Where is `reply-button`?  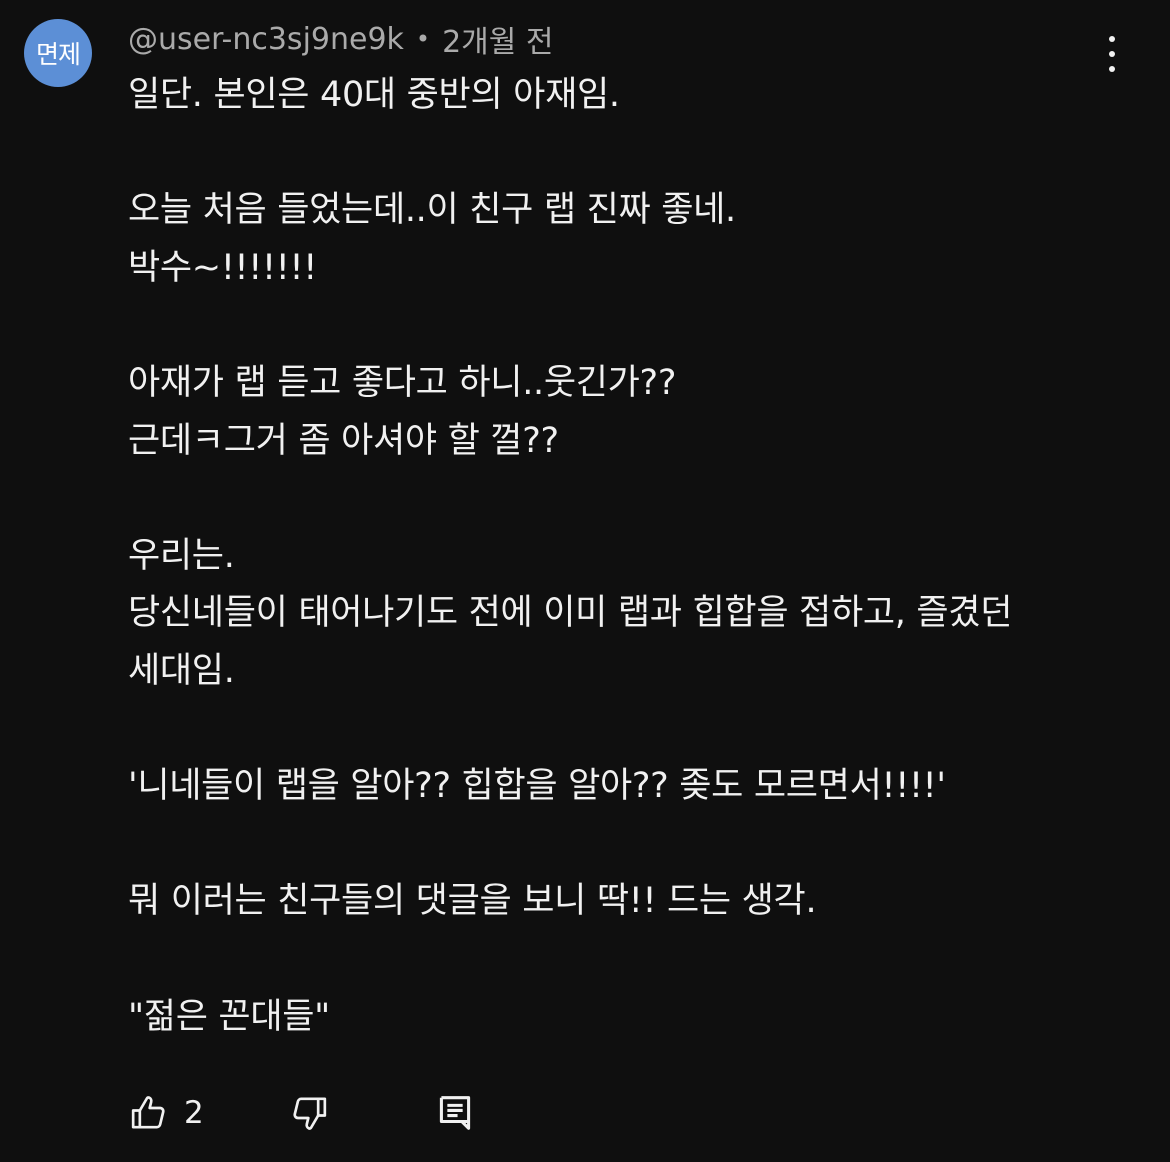
reply-button is located at coordinates (455, 1113).